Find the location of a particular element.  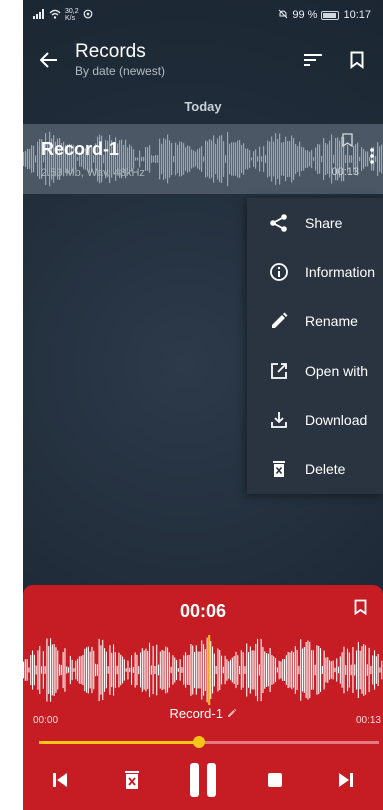

stop-button is located at coordinates (275, 780).